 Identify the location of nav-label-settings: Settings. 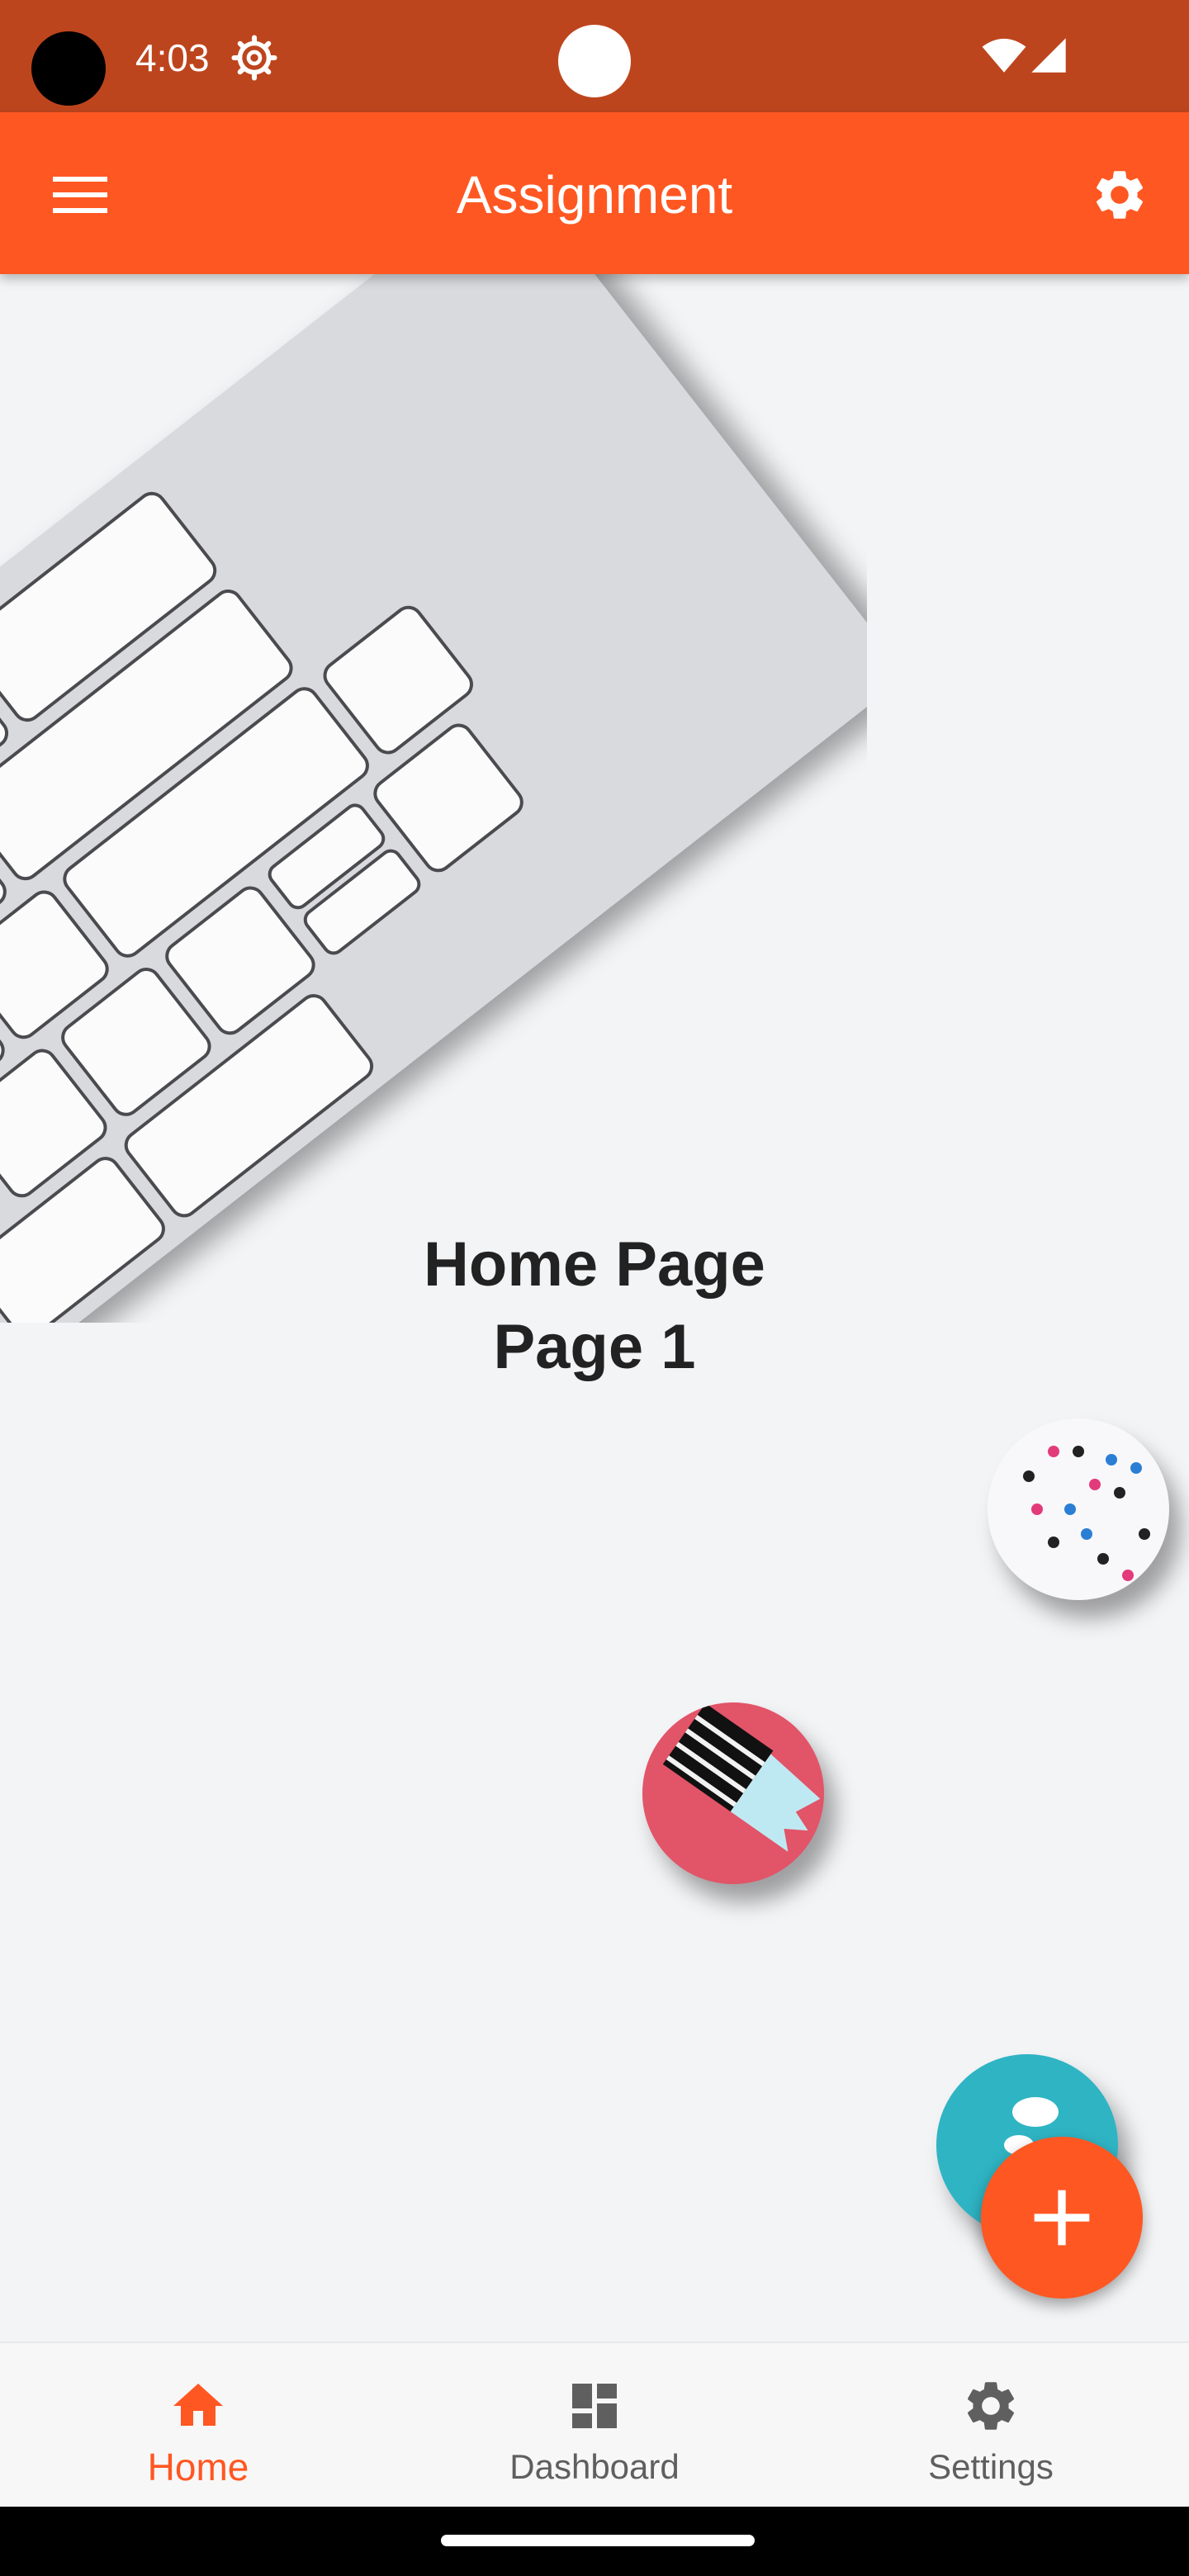
(991, 2466).